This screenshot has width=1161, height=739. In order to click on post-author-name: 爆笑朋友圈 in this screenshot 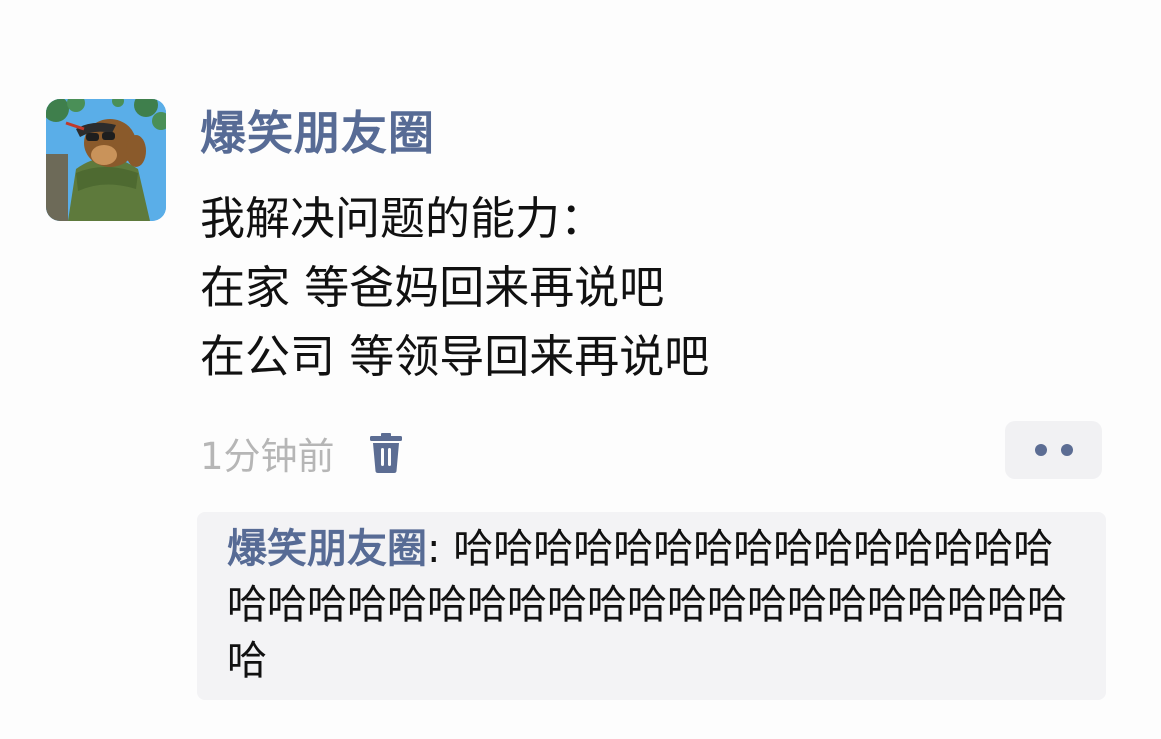, I will do `click(317, 133)`.